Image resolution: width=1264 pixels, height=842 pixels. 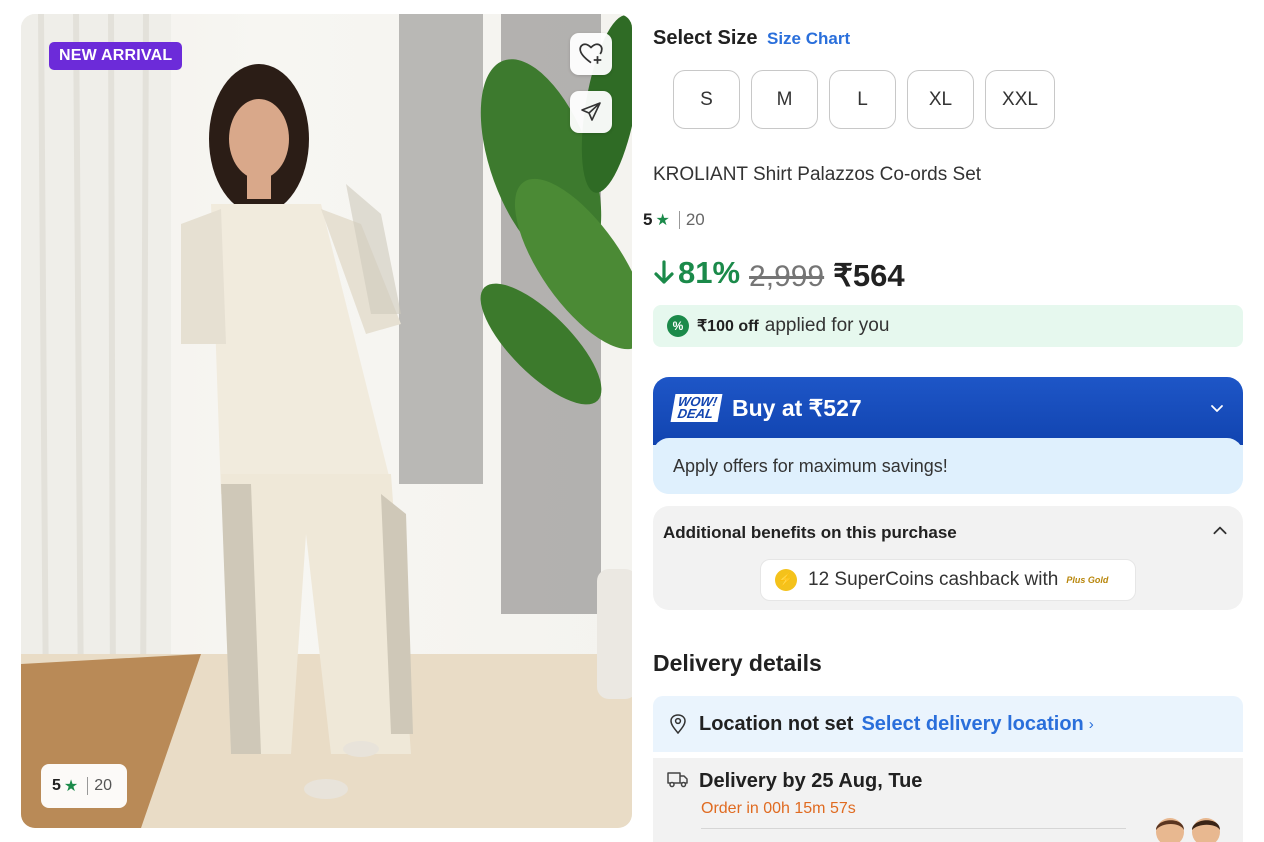 I want to click on wow-deal-subtitle: Apply offers for maximum savings!, so click(x=948, y=466).